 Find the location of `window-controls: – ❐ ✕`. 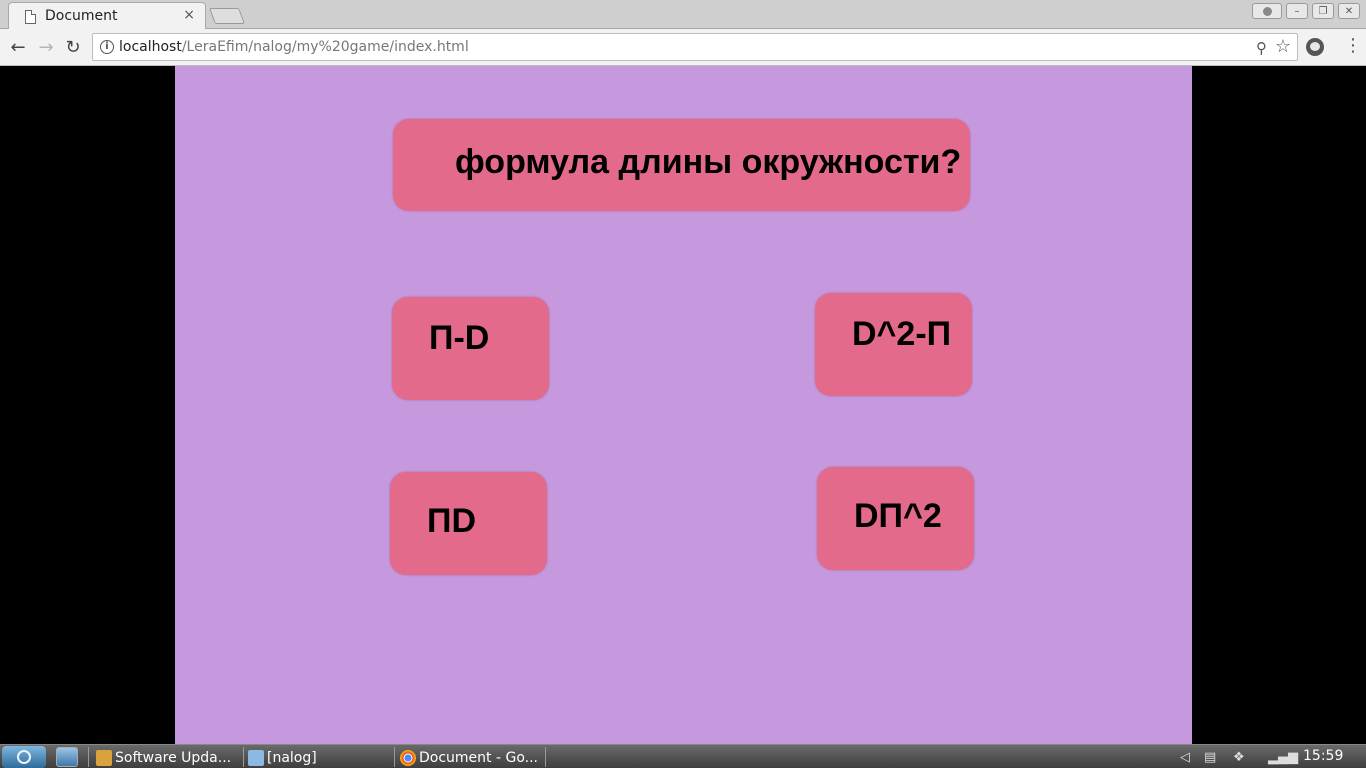

window-controls: – ❐ ✕ is located at coordinates (1323, 11).